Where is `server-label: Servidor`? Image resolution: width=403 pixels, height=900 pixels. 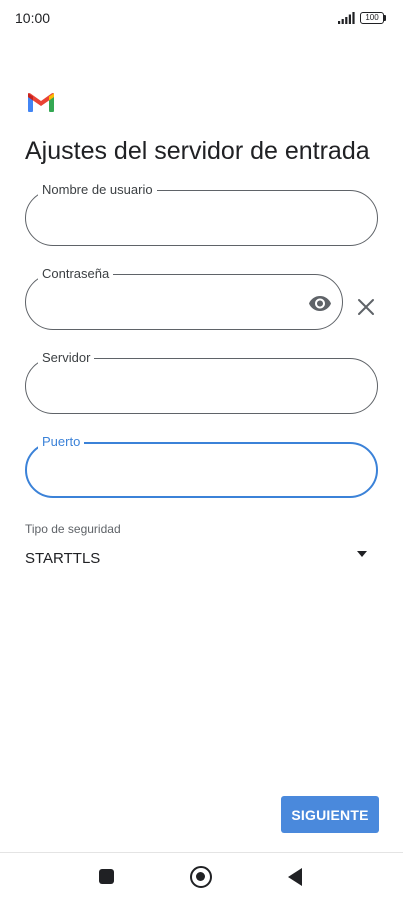 server-label: Servidor is located at coordinates (66, 357).